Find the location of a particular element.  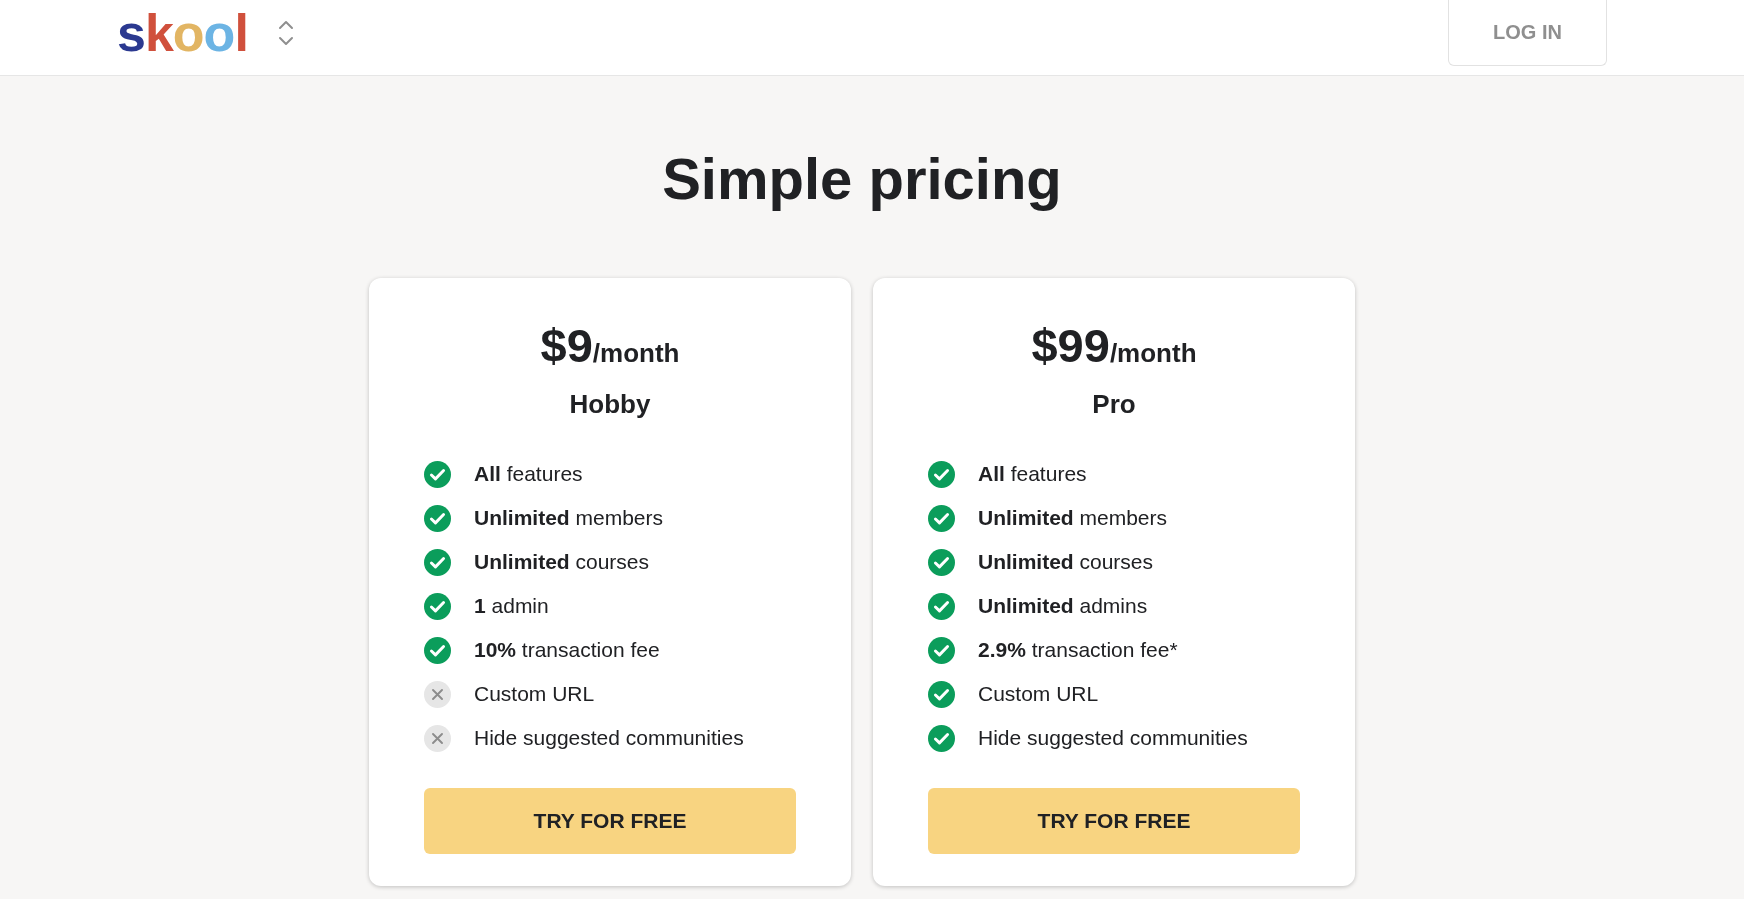

up-down-chevron-icon is located at coordinates (285, 33).